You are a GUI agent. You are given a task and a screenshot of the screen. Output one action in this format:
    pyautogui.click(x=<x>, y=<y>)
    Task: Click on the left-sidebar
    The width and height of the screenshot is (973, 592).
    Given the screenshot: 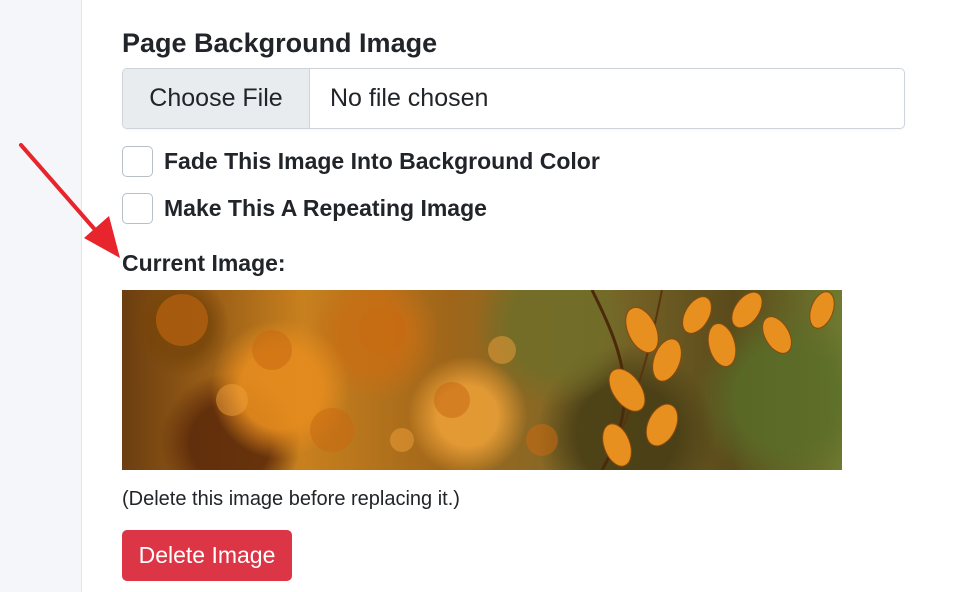 What is the action you would take?
    pyautogui.click(x=41, y=296)
    